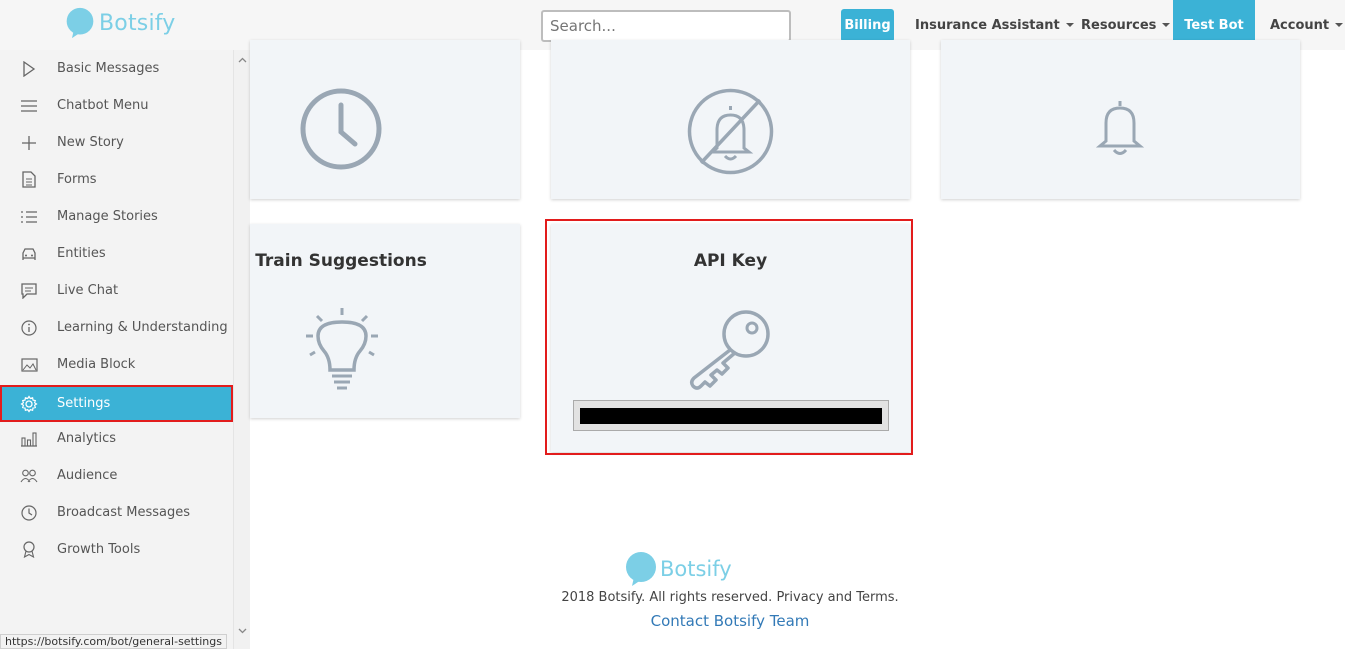  I want to click on search-input, so click(666, 26).